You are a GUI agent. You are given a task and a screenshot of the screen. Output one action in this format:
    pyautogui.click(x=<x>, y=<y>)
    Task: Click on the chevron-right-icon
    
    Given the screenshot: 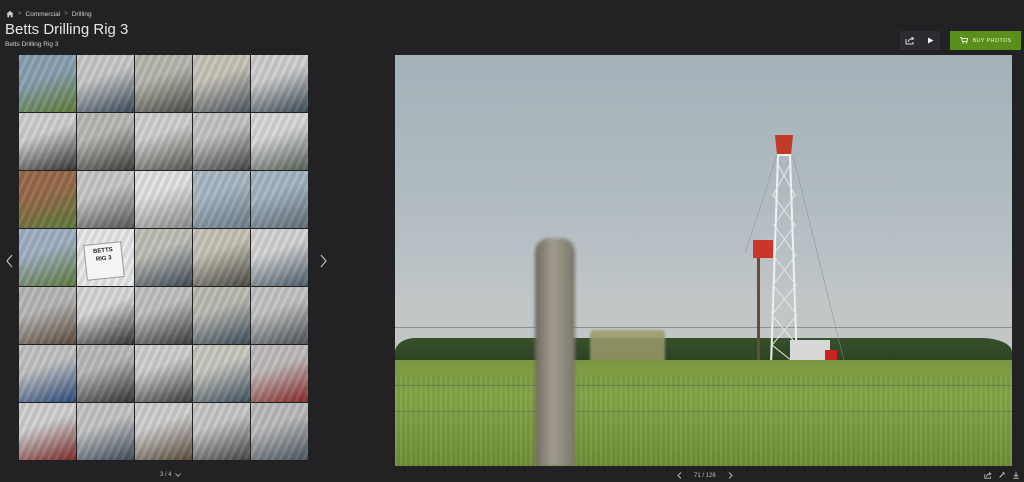 What is the action you would take?
    pyautogui.click(x=323, y=261)
    